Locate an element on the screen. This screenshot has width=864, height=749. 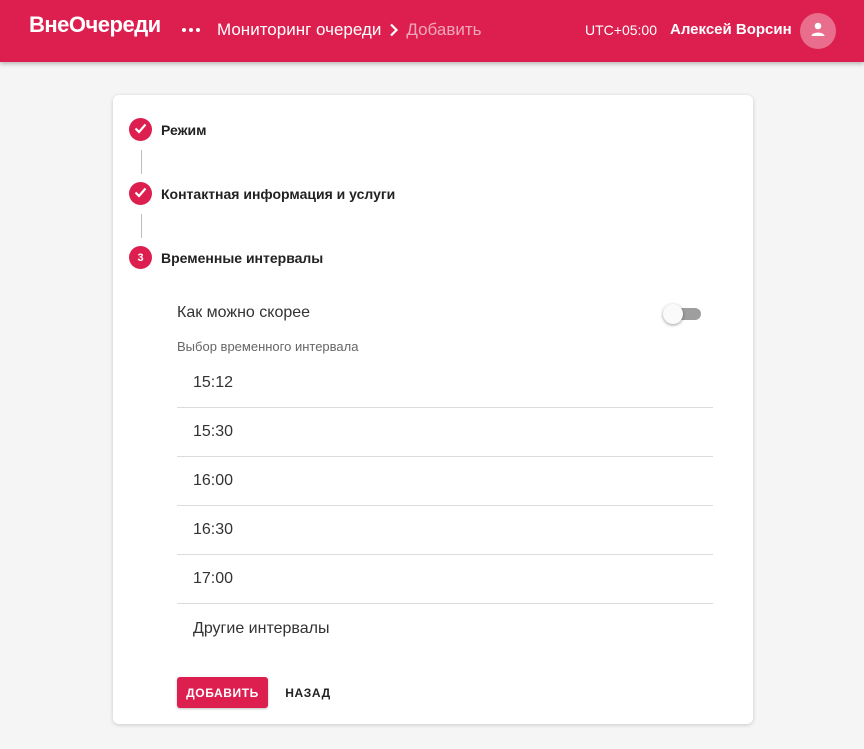
avatar is located at coordinates (818, 31).